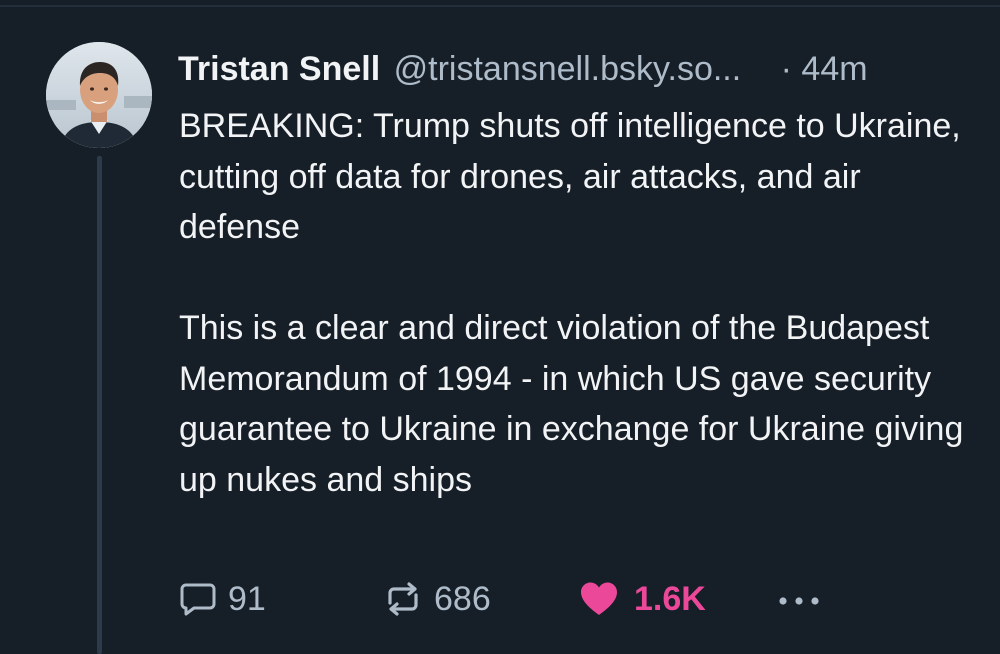  Describe the element at coordinates (403, 599) in the screenshot. I see `repost-arrows-icon` at that location.